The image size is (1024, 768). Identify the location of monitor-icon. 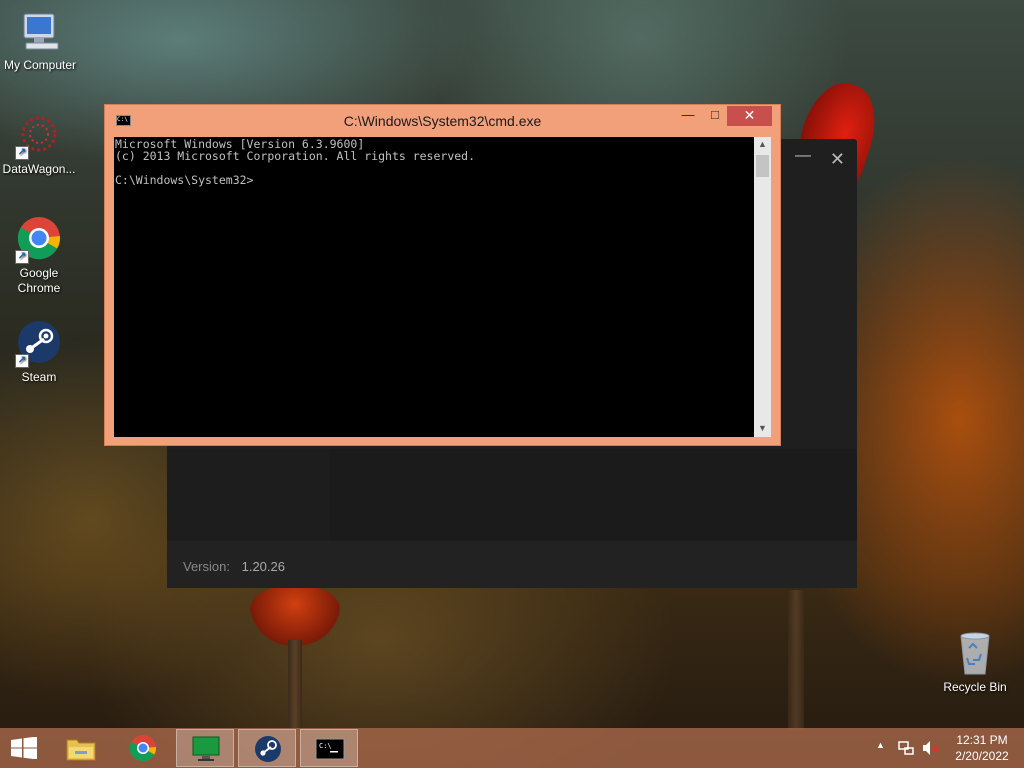
(206, 749).